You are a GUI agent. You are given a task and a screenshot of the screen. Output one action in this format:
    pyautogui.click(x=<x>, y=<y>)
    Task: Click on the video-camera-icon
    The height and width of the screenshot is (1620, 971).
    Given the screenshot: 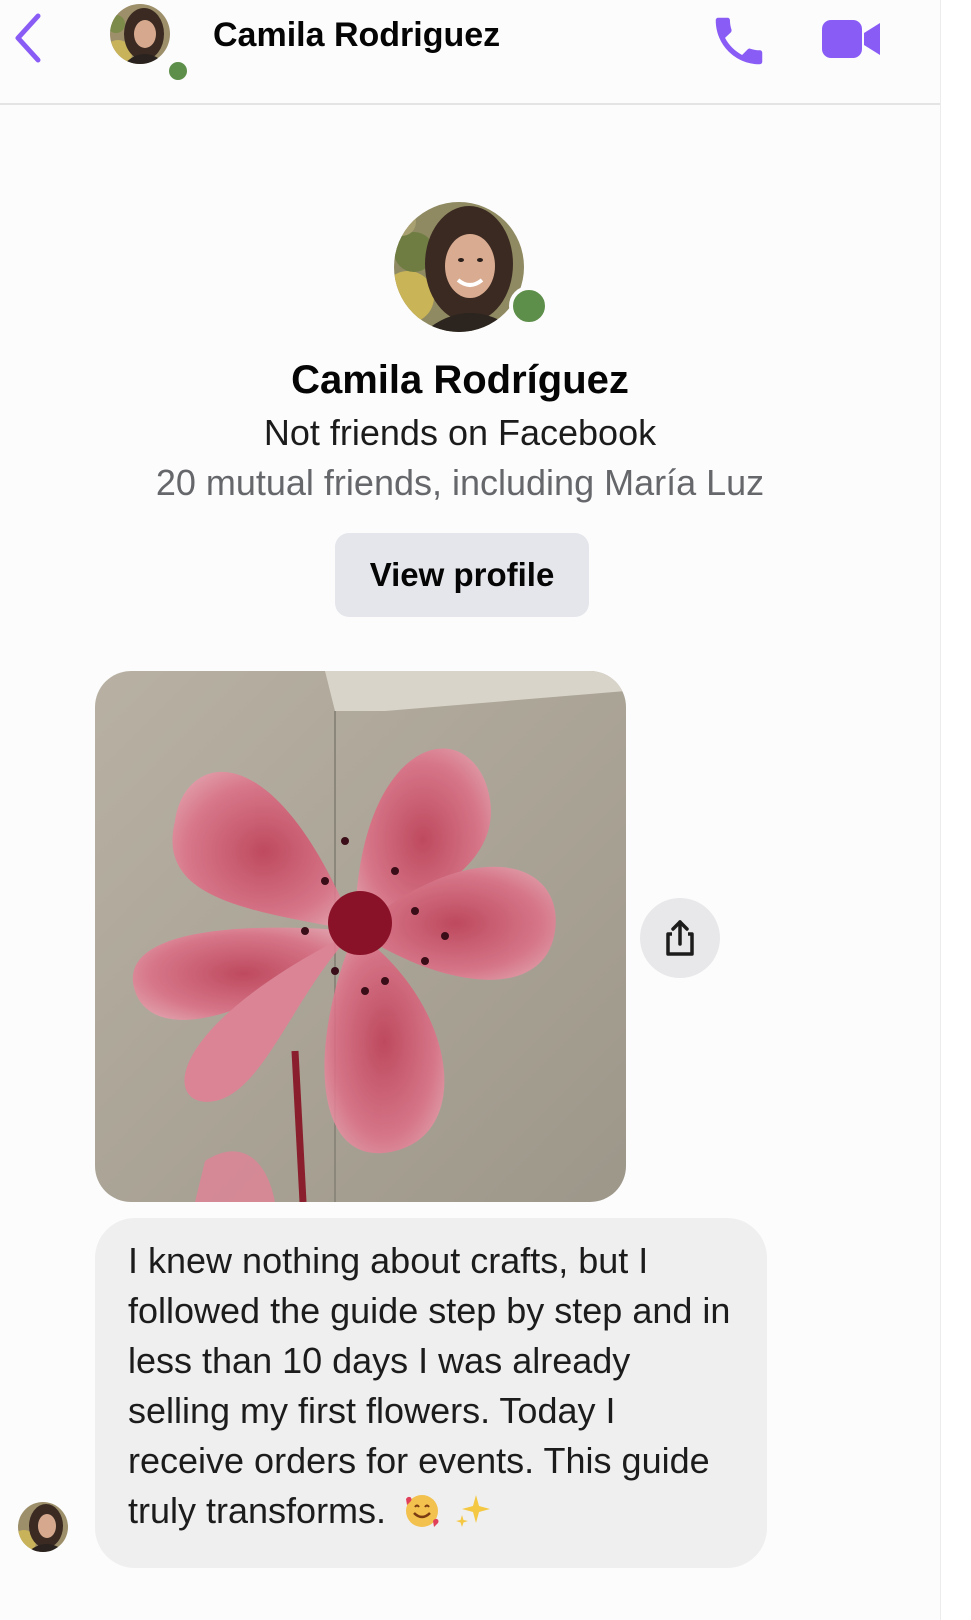 What is the action you would take?
    pyautogui.click(x=851, y=39)
    